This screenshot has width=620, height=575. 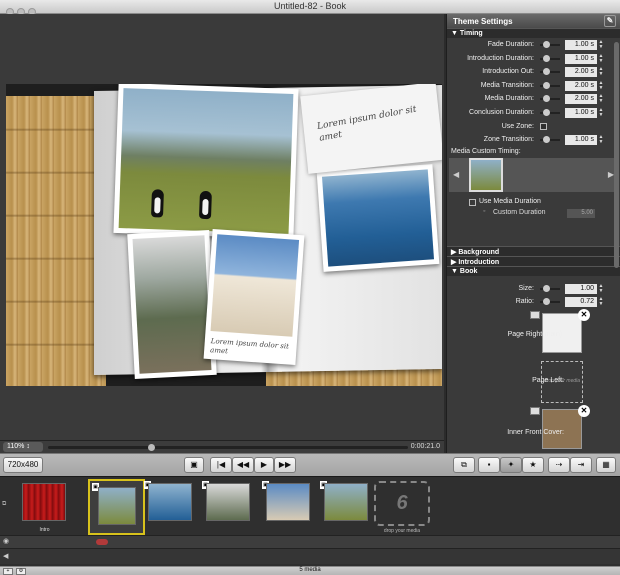 What do you see at coordinates (533, 21) in the screenshot?
I see `panel-header: Theme Settings ✎` at bounding box center [533, 21].